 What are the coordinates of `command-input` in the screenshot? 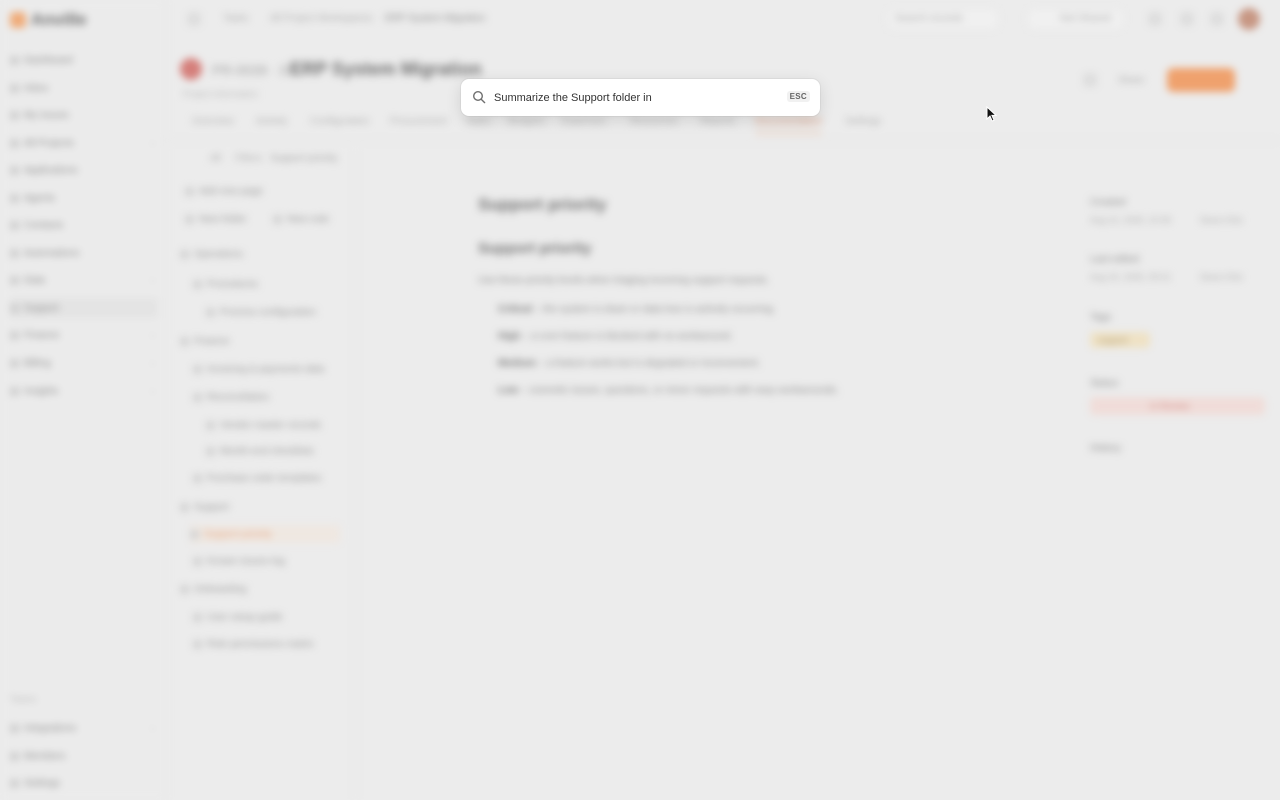 It's located at (634, 97).